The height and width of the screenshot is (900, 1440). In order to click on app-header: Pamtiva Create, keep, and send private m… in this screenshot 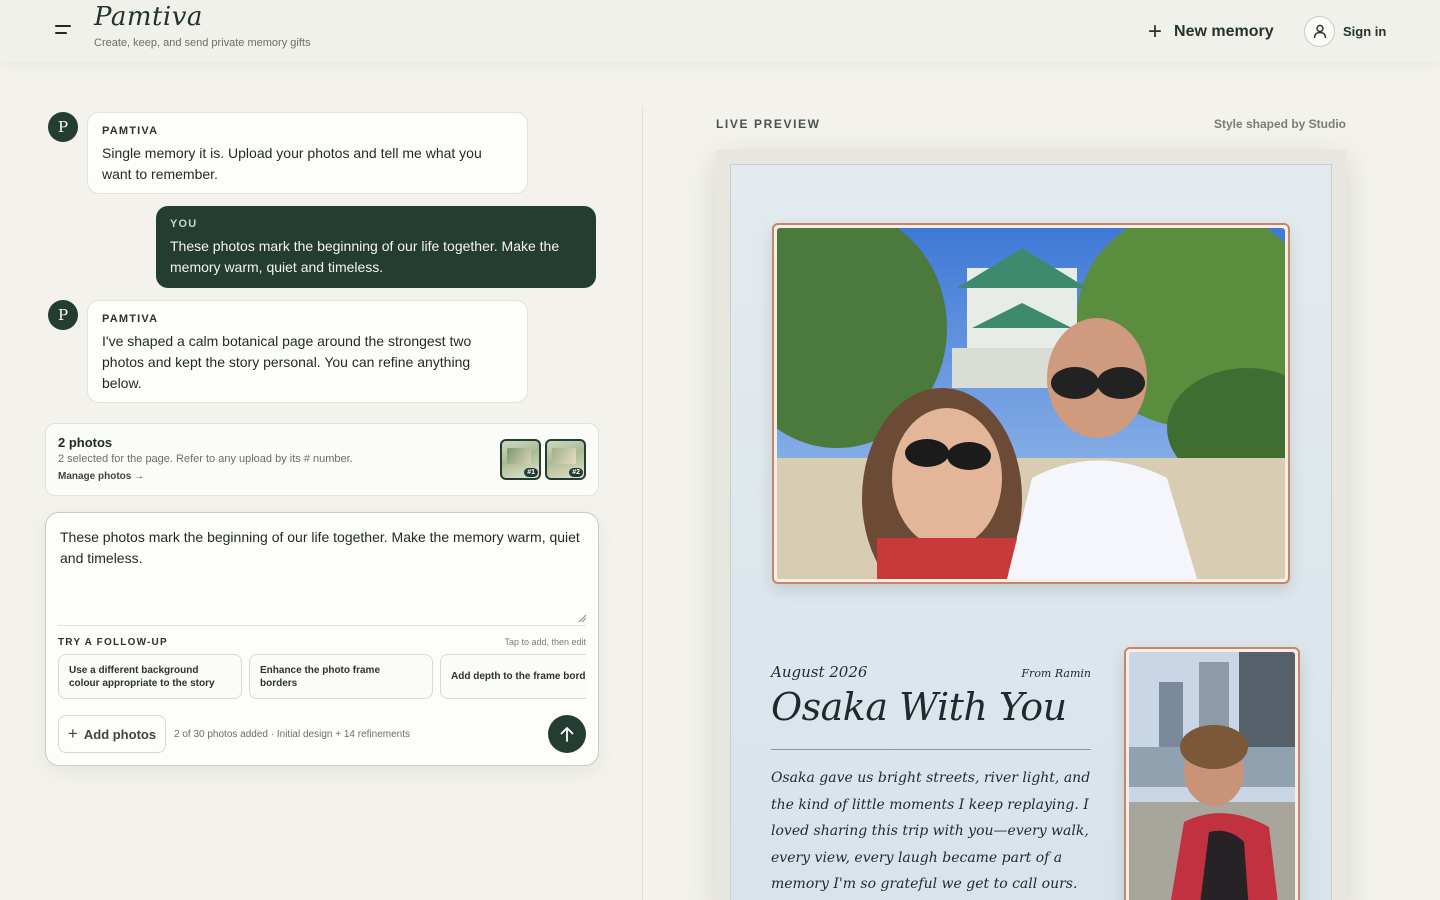, I will do `click(720, 31)`.